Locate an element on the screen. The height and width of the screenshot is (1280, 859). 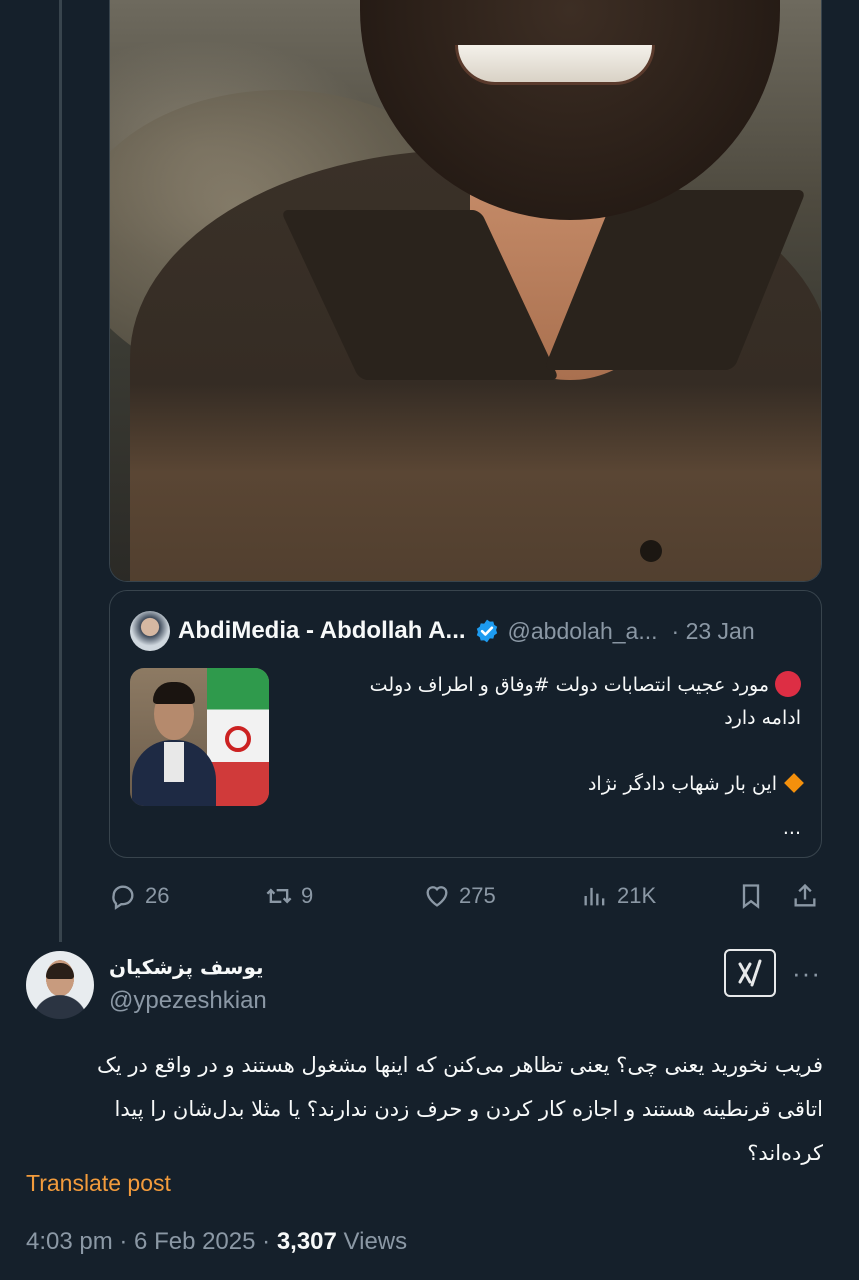
post-meta: 4:03 pm · 6 Feb 2025 · 3,307 Views is located at coordinates (216, 1242).